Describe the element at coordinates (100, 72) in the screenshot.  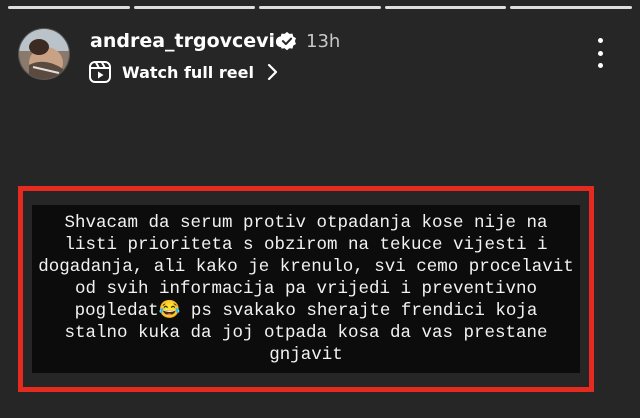
I see `reel-icon` at that location.